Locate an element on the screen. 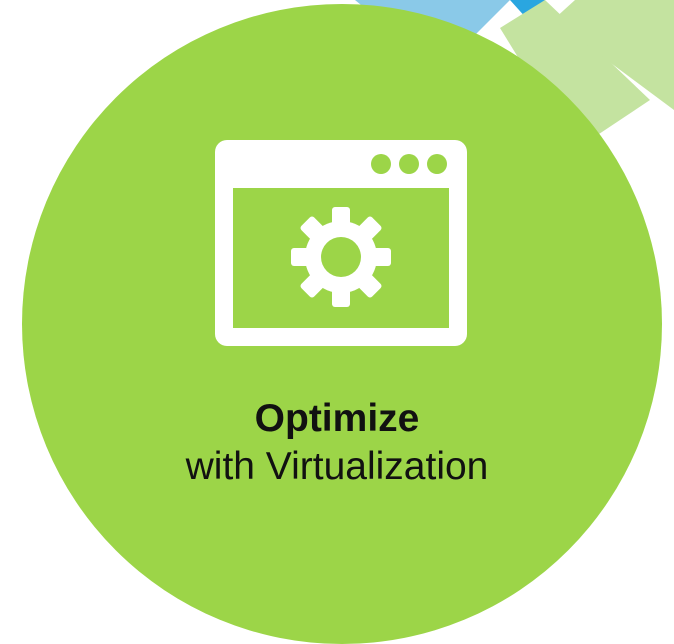 This screenshot has height=644, width=674. tile-subtitle: with Virtualization is located at coordinates (337, 466).